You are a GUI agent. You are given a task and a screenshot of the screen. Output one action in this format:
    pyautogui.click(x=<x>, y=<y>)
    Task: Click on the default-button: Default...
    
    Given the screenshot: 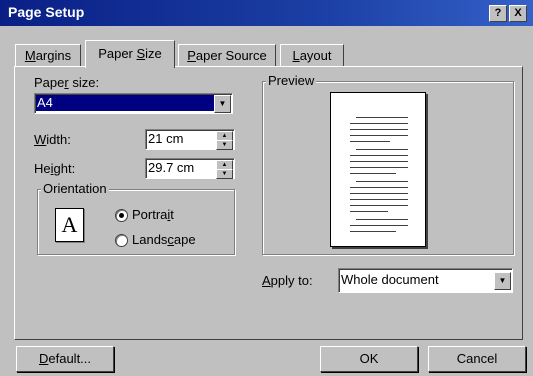 What is the action you would take?
    pyautogui.click(x=65, y=359)
    